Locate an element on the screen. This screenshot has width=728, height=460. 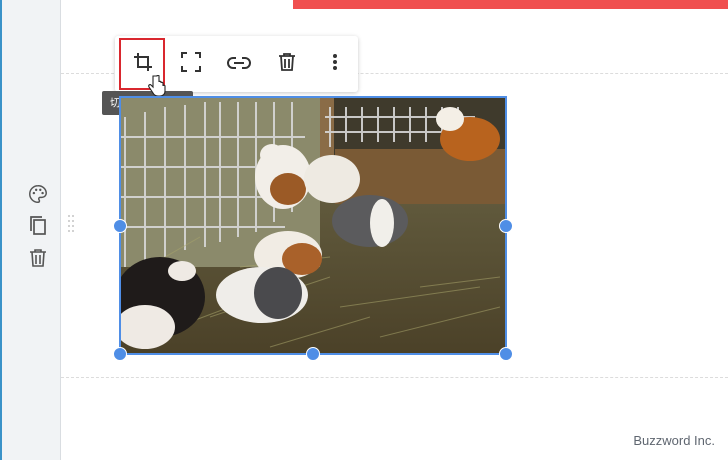
resize-handle-left is located at coordinates (120, 226).